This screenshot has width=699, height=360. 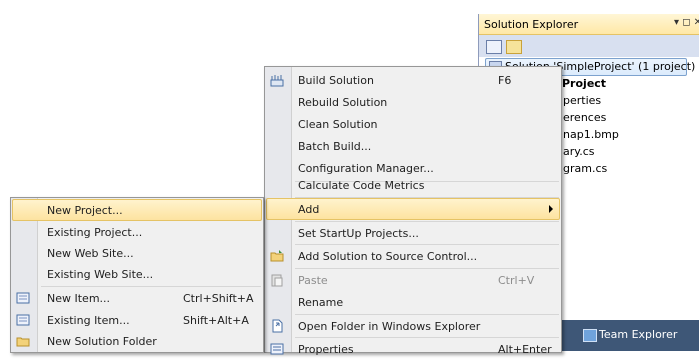 What do you see at coordinates (216, 320) in the screenshot?
I see `existing-item-shortcut: Shift+Alt+A` at bounding box center [216, 320].